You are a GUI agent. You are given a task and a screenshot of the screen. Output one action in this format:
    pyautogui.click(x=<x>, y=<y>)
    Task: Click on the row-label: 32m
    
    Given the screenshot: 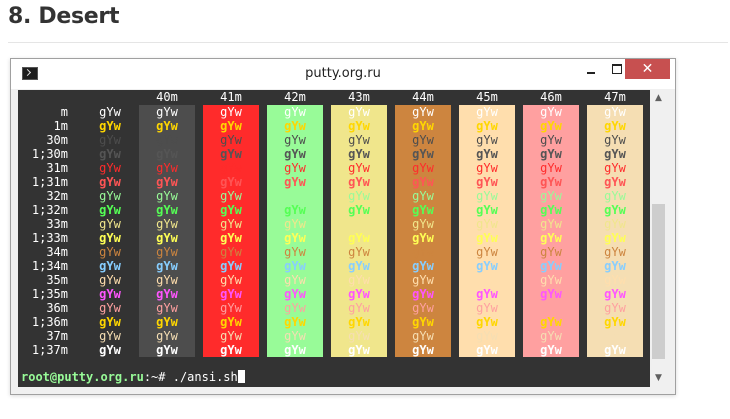 What is the action you would take?
    pyautogui.click(x=57, y=196)
    